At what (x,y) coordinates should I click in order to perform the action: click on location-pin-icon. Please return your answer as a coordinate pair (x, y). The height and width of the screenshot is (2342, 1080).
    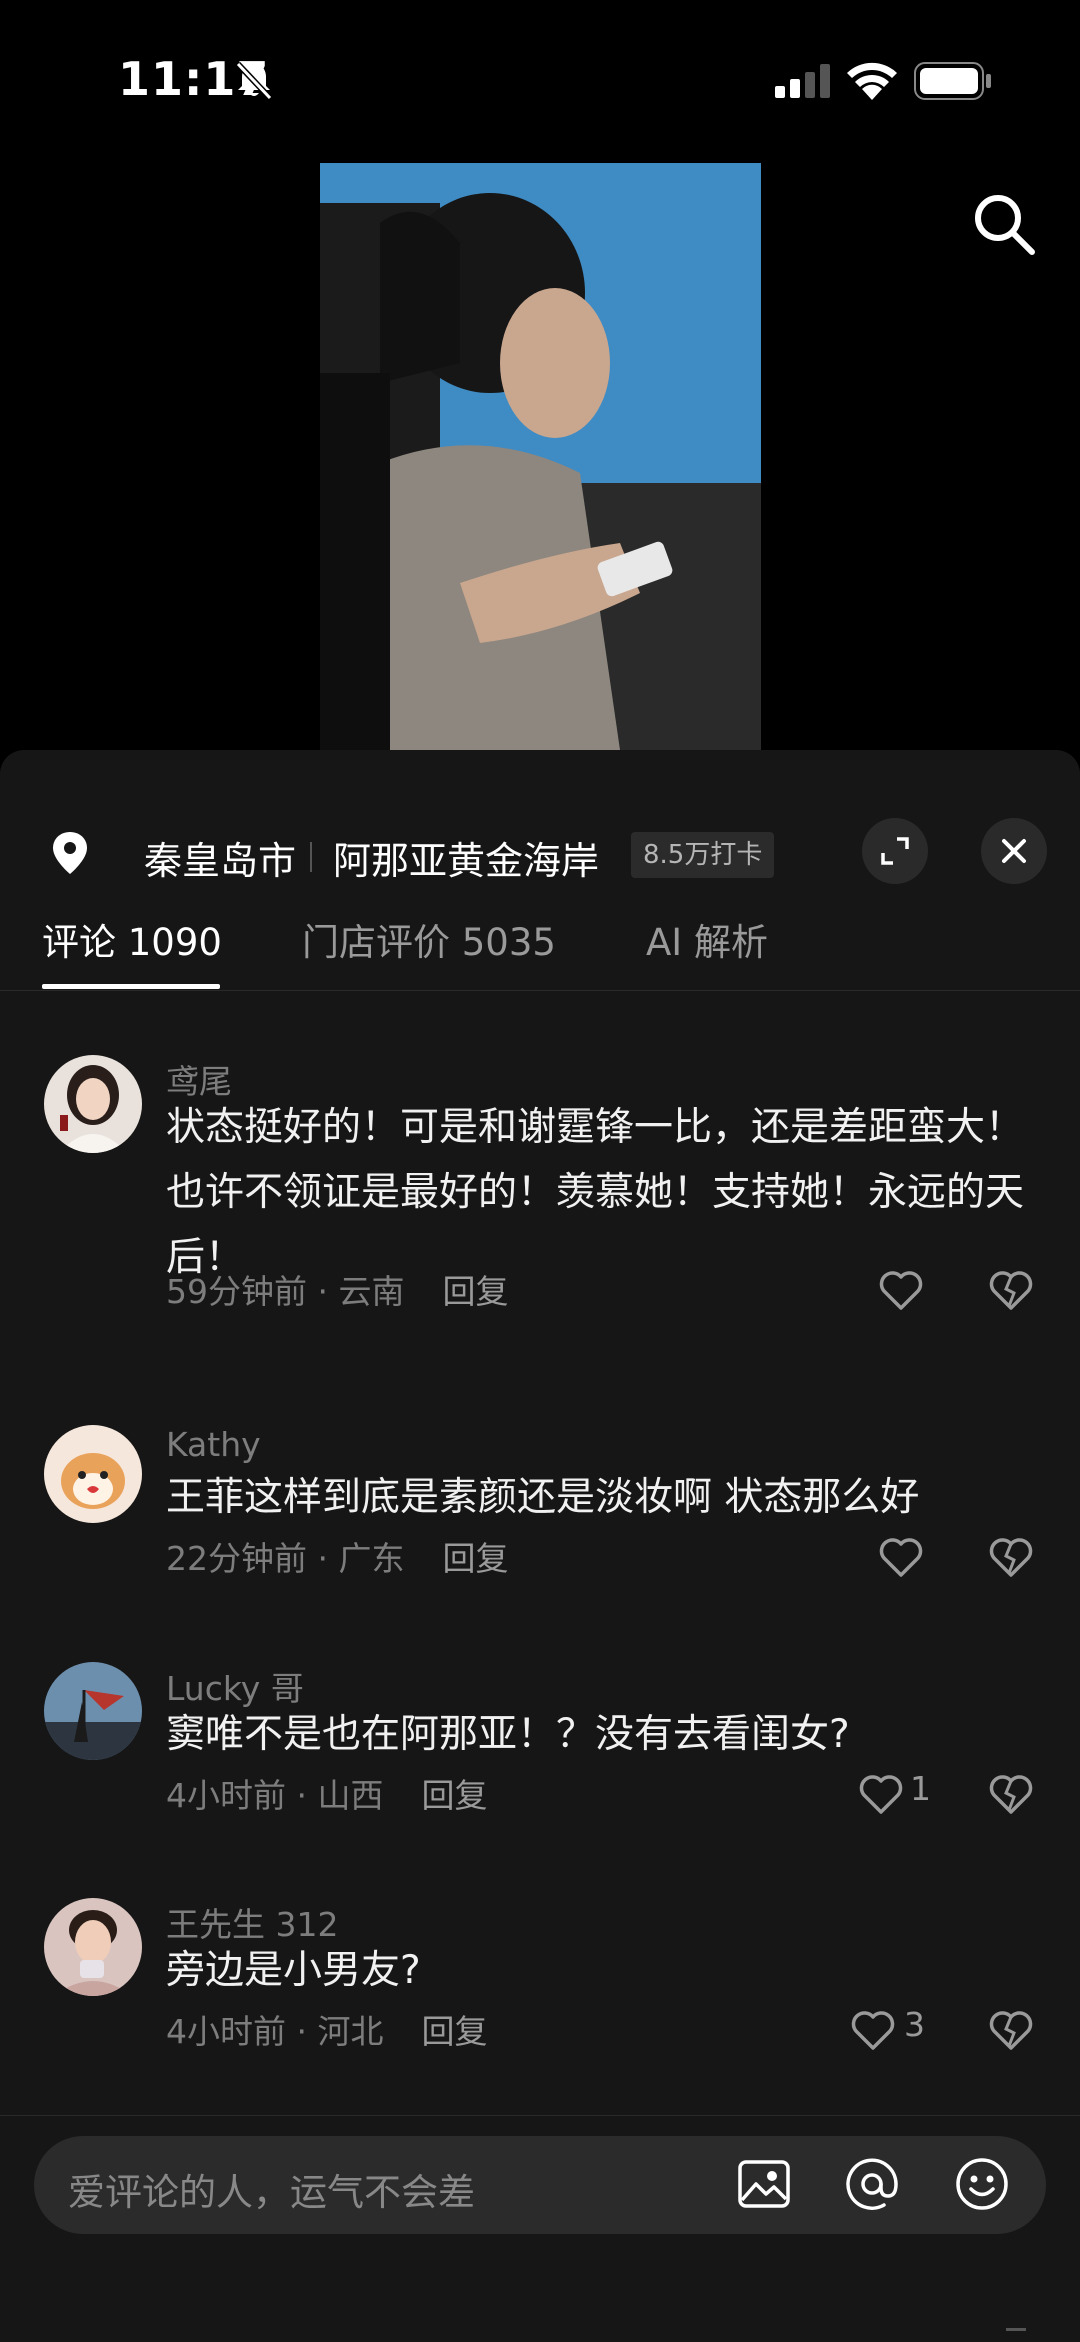
    Looking at the image, I should click on (70, 853).